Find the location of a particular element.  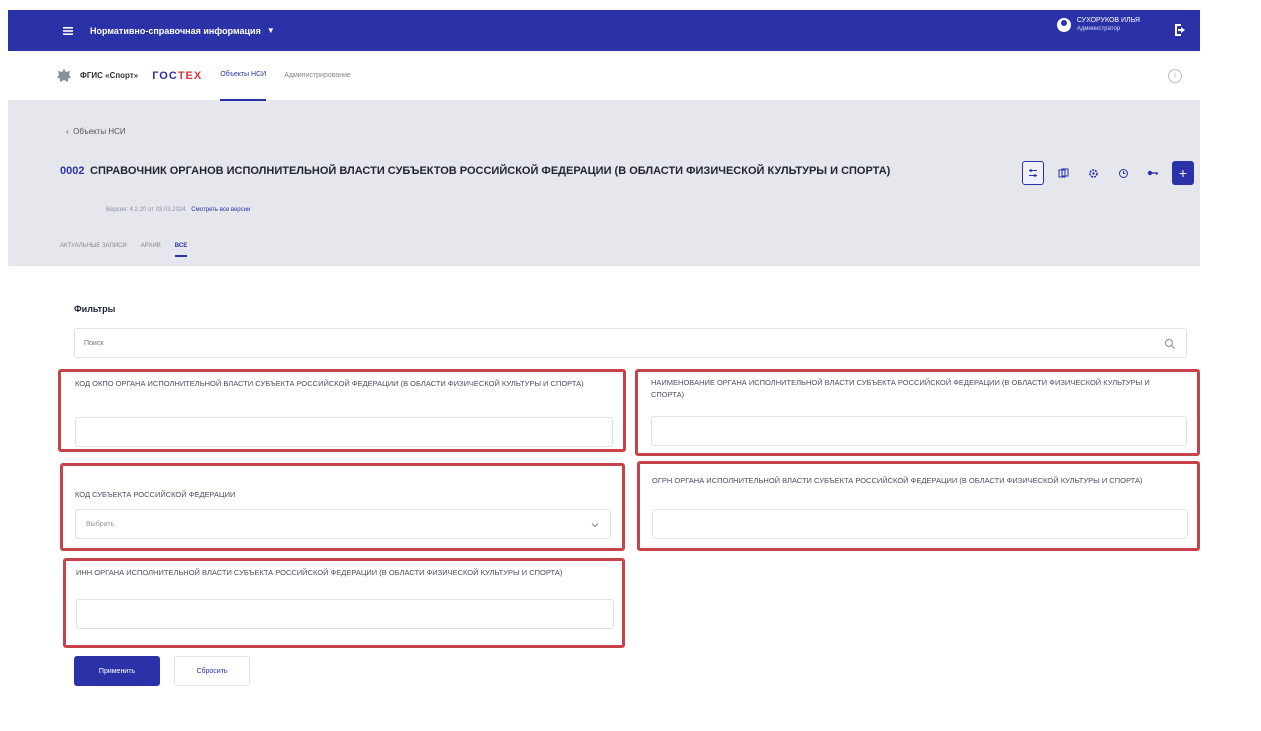

okpo-input is located at coordinates (344, 432).